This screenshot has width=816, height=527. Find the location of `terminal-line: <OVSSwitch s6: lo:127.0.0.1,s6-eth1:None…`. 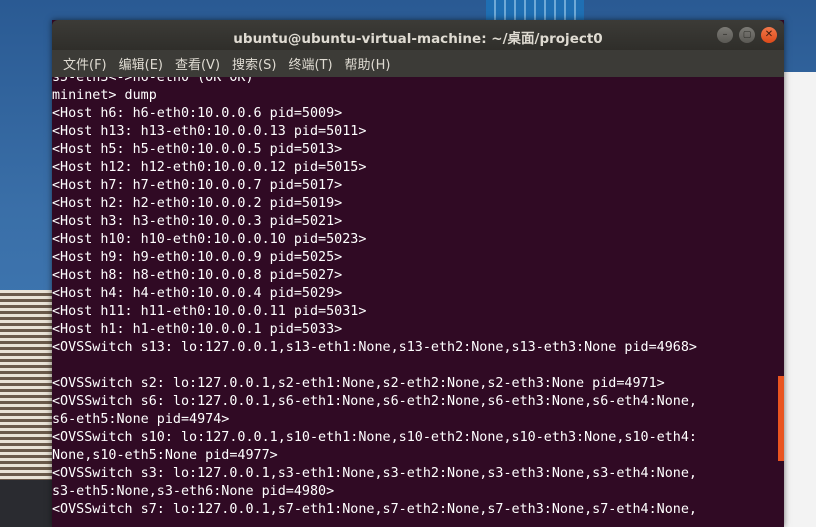

terminal-line: <OVSSwitch s6: lo:127.0.0.1,s6-eth1:None… is located at coordinates (374, 401).